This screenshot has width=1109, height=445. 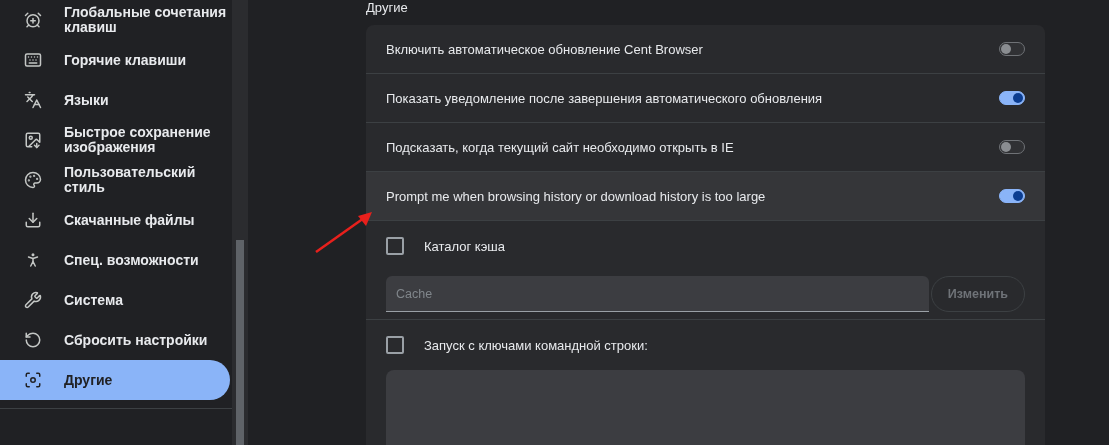 What do you see at coordinates (33, 180) in the screenshot?
I see `palette-icon` at bounding box center [33, 180].